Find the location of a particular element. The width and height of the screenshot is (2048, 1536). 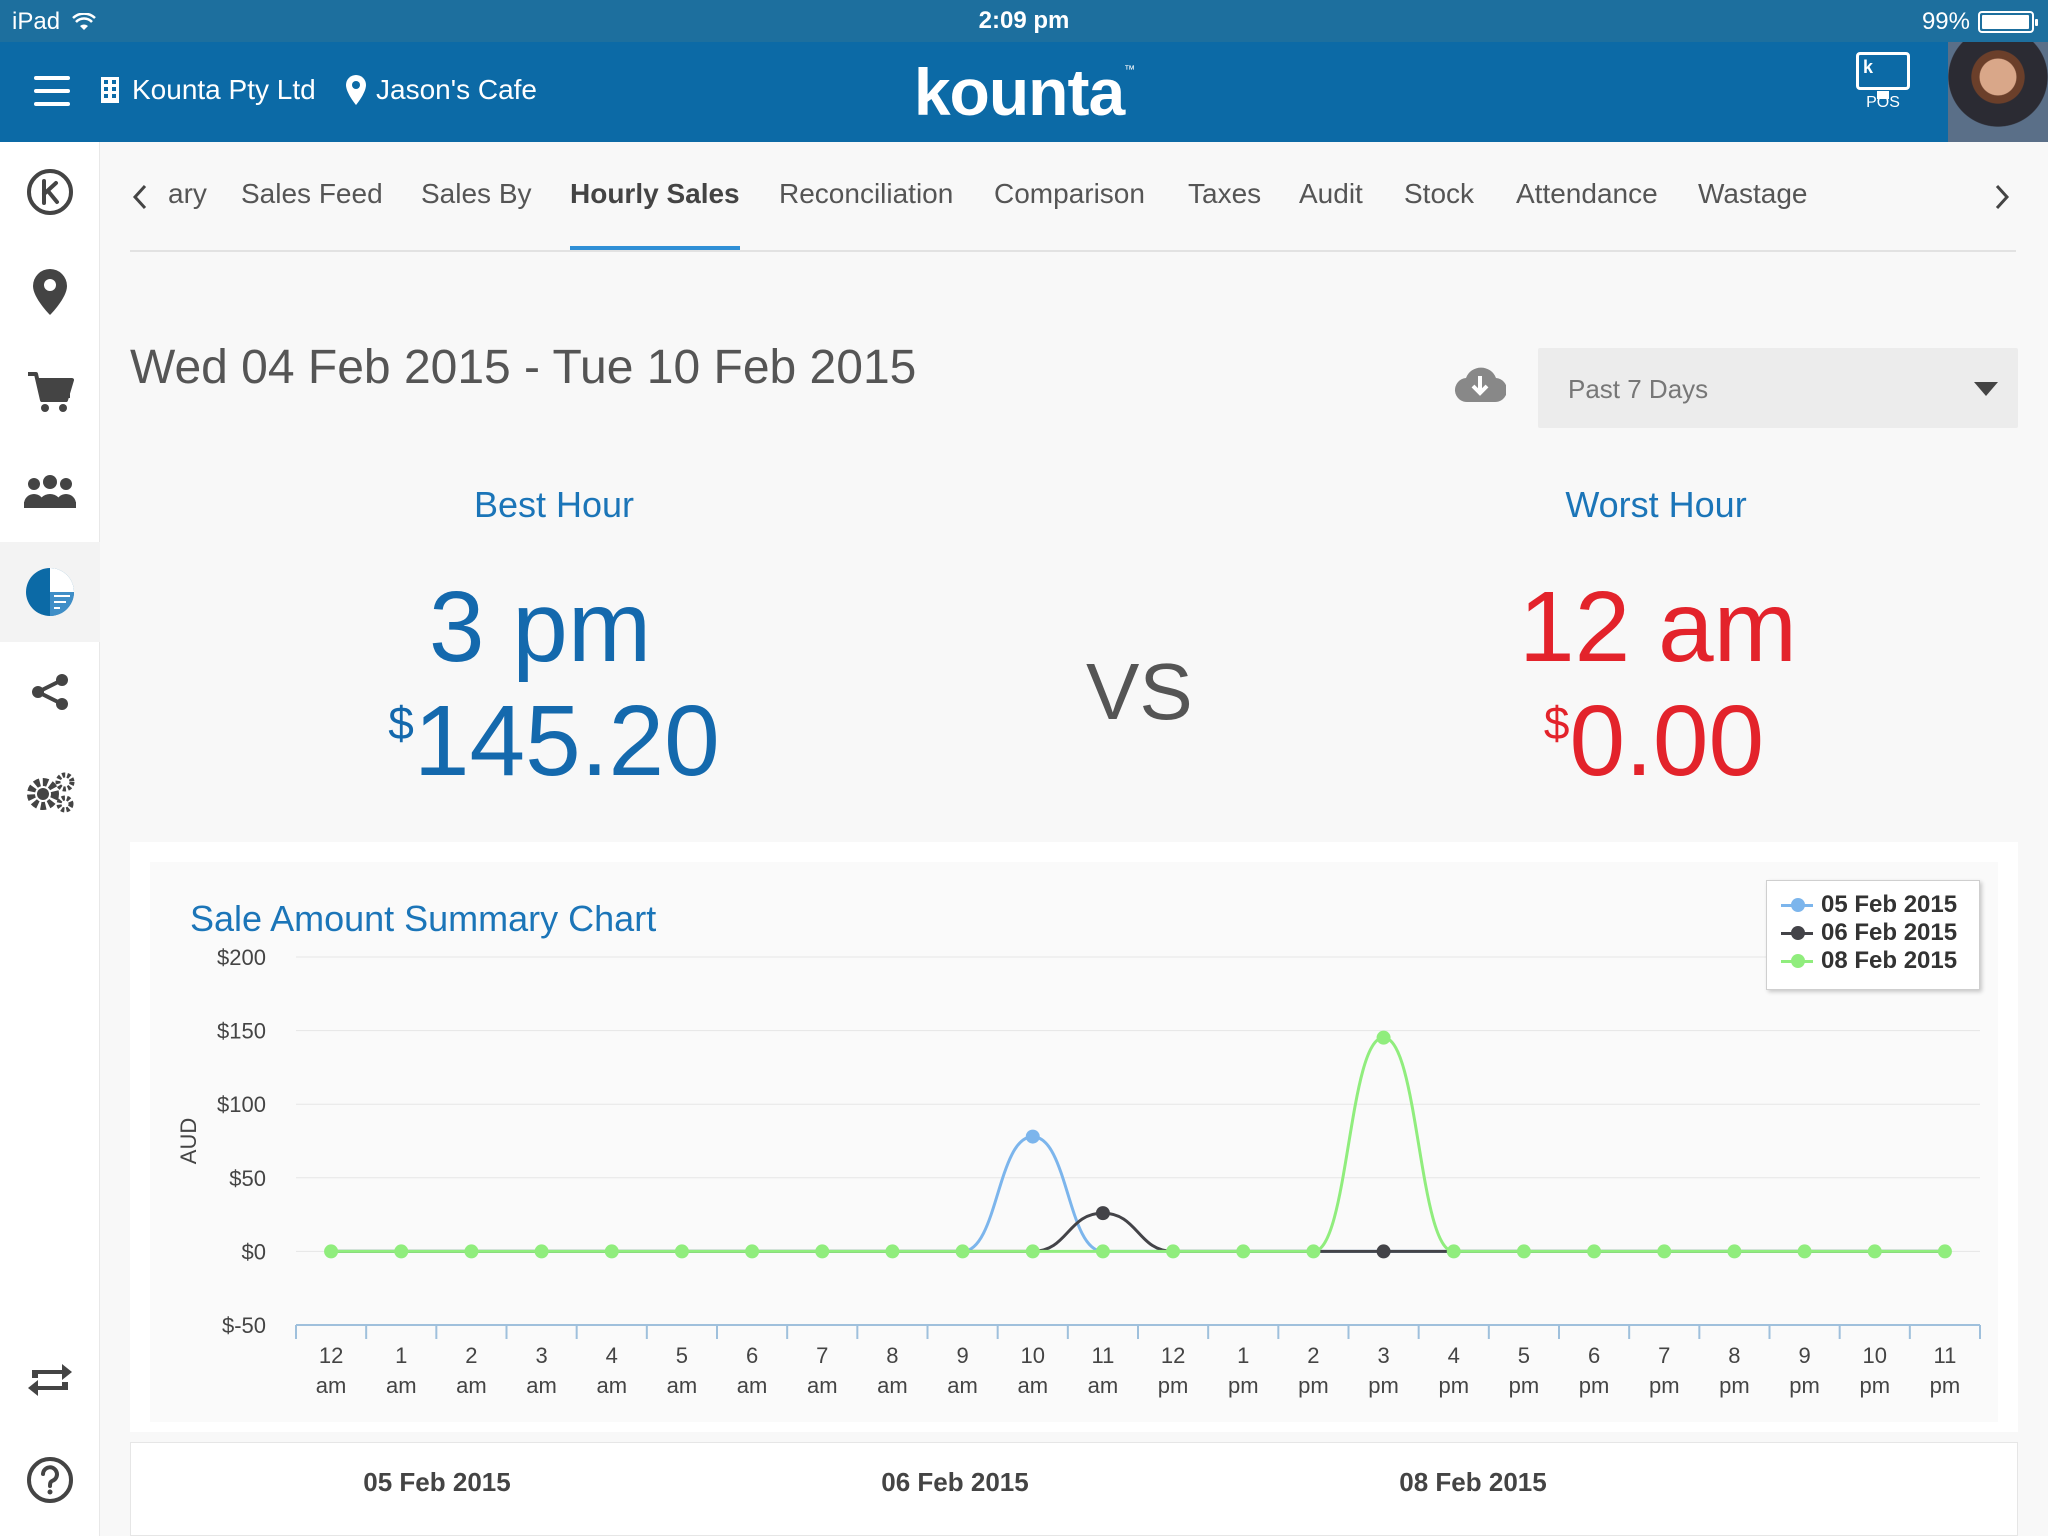

sidebar-item-sync is located at coordinates (50, 1380).